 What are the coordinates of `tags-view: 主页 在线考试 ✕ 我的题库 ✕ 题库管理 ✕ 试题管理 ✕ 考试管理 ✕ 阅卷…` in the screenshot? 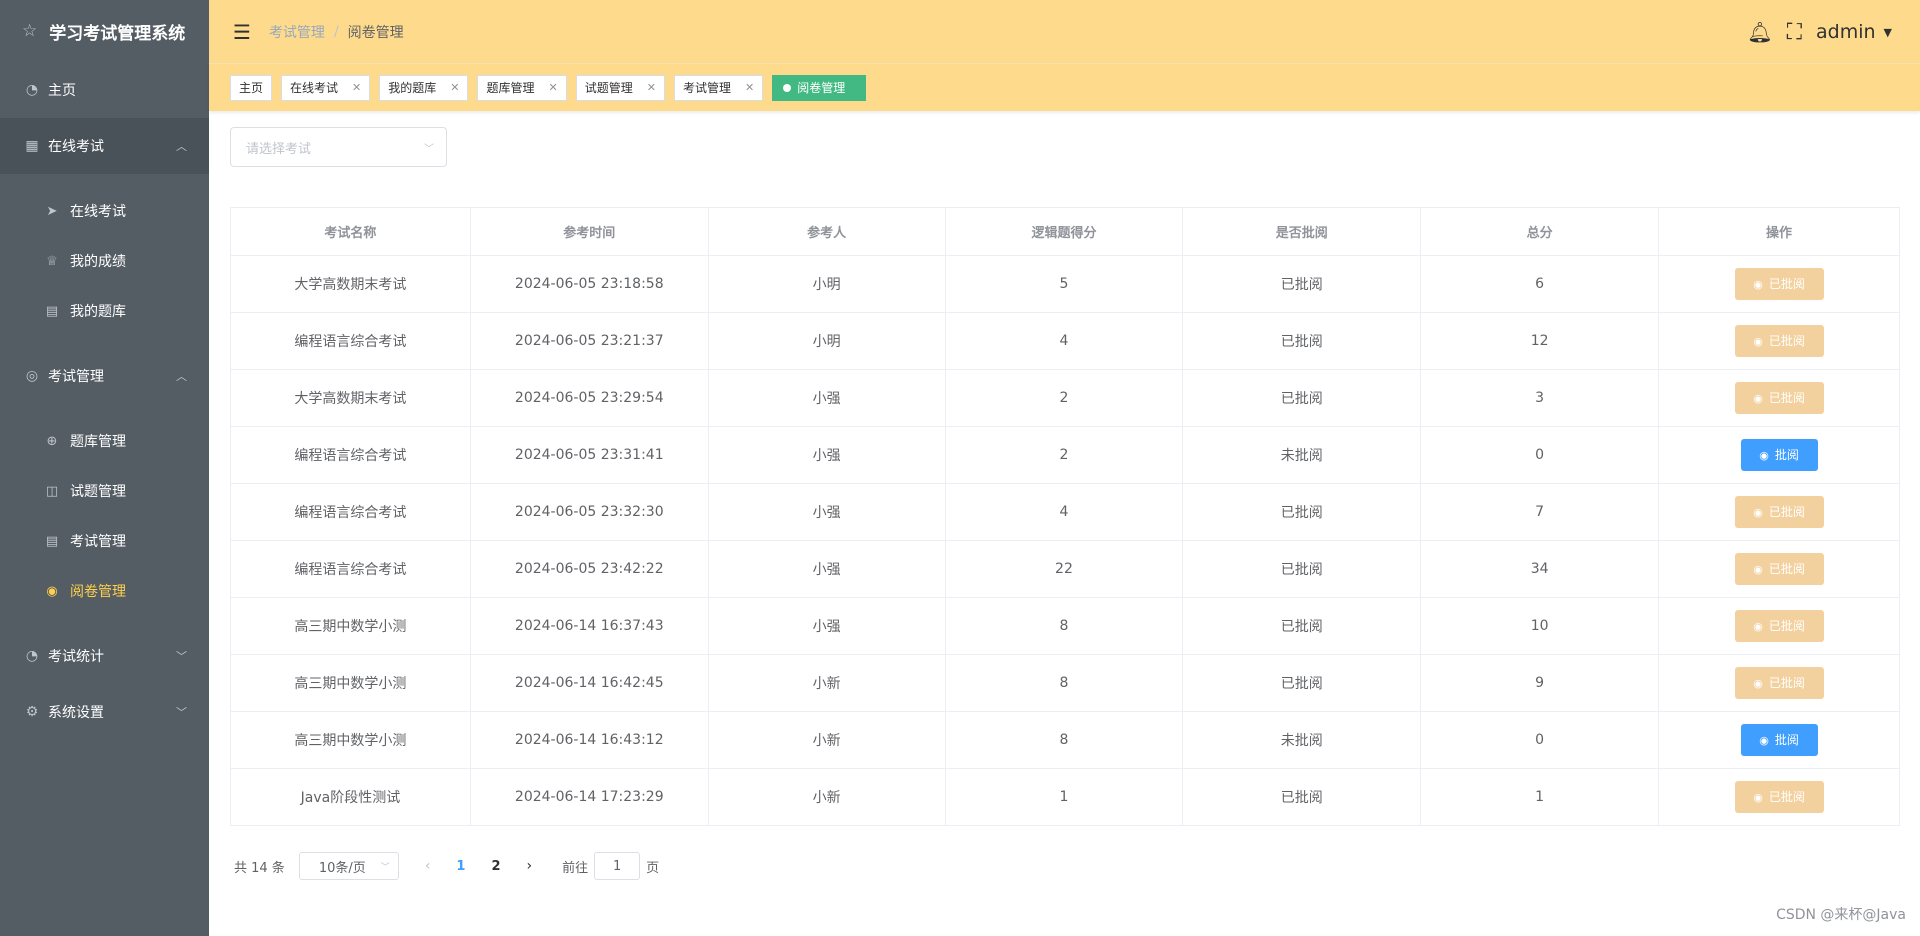 It's located at (1064, 87).